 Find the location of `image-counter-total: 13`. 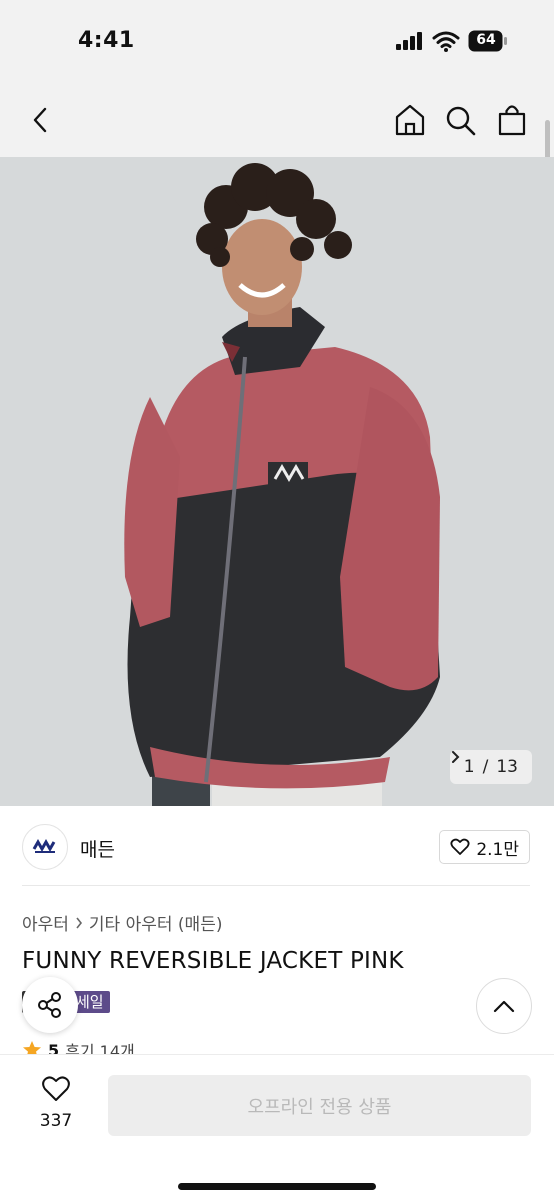

image-counter-total: 13 is located at coordinates (507, 767).